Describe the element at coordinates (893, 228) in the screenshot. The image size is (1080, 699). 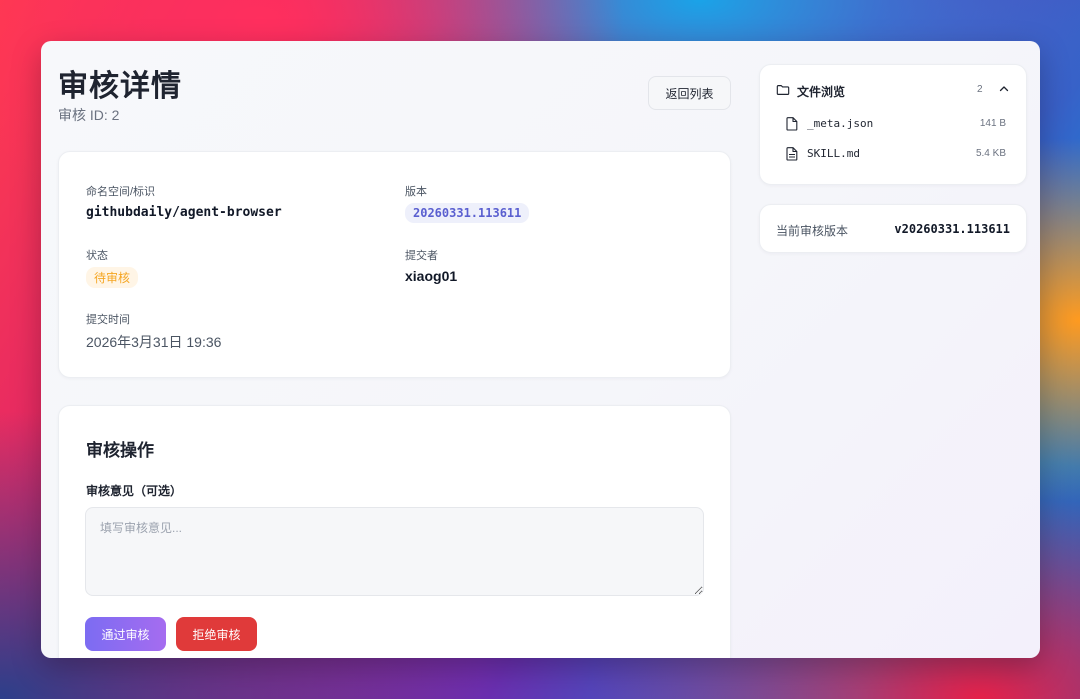
I see `current-version-card: 当前审核版本 v20260331.113611` at that location.